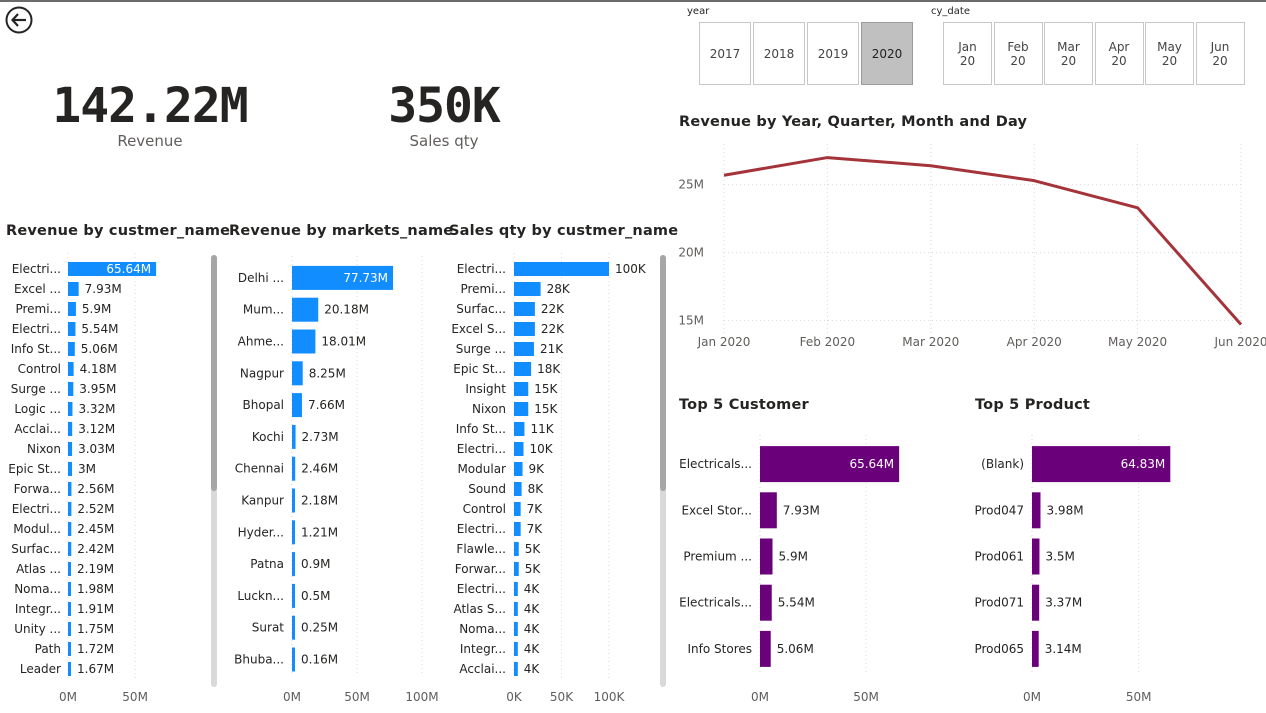  What do you see at coordinates (853, 122) in the screenshot?
I see `chart-title-revenue-trend: Revenue by Year, Quarter, Month and Day` at bounding box center [853, 122].